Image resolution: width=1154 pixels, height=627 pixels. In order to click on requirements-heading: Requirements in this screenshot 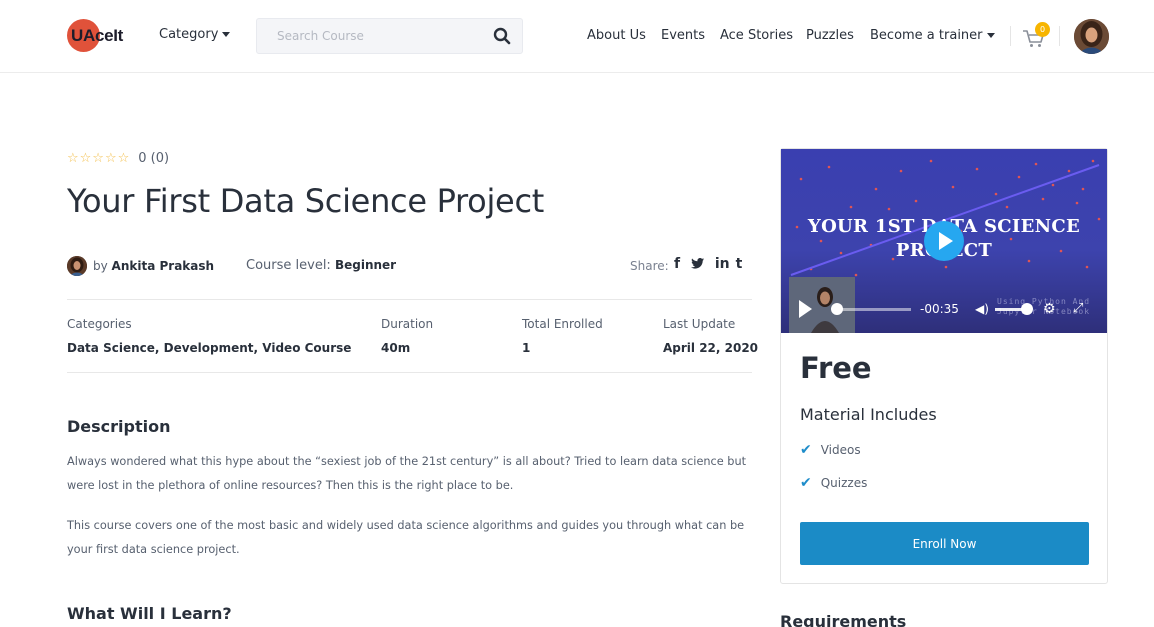, I will do `click(843, 619)`.